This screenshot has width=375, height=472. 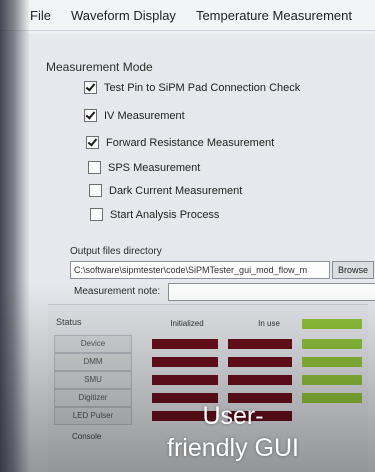 What do you see at coordinates (30, 15) in the screenshot?
I see `menu-file: File` at bounding box center [30, 15].